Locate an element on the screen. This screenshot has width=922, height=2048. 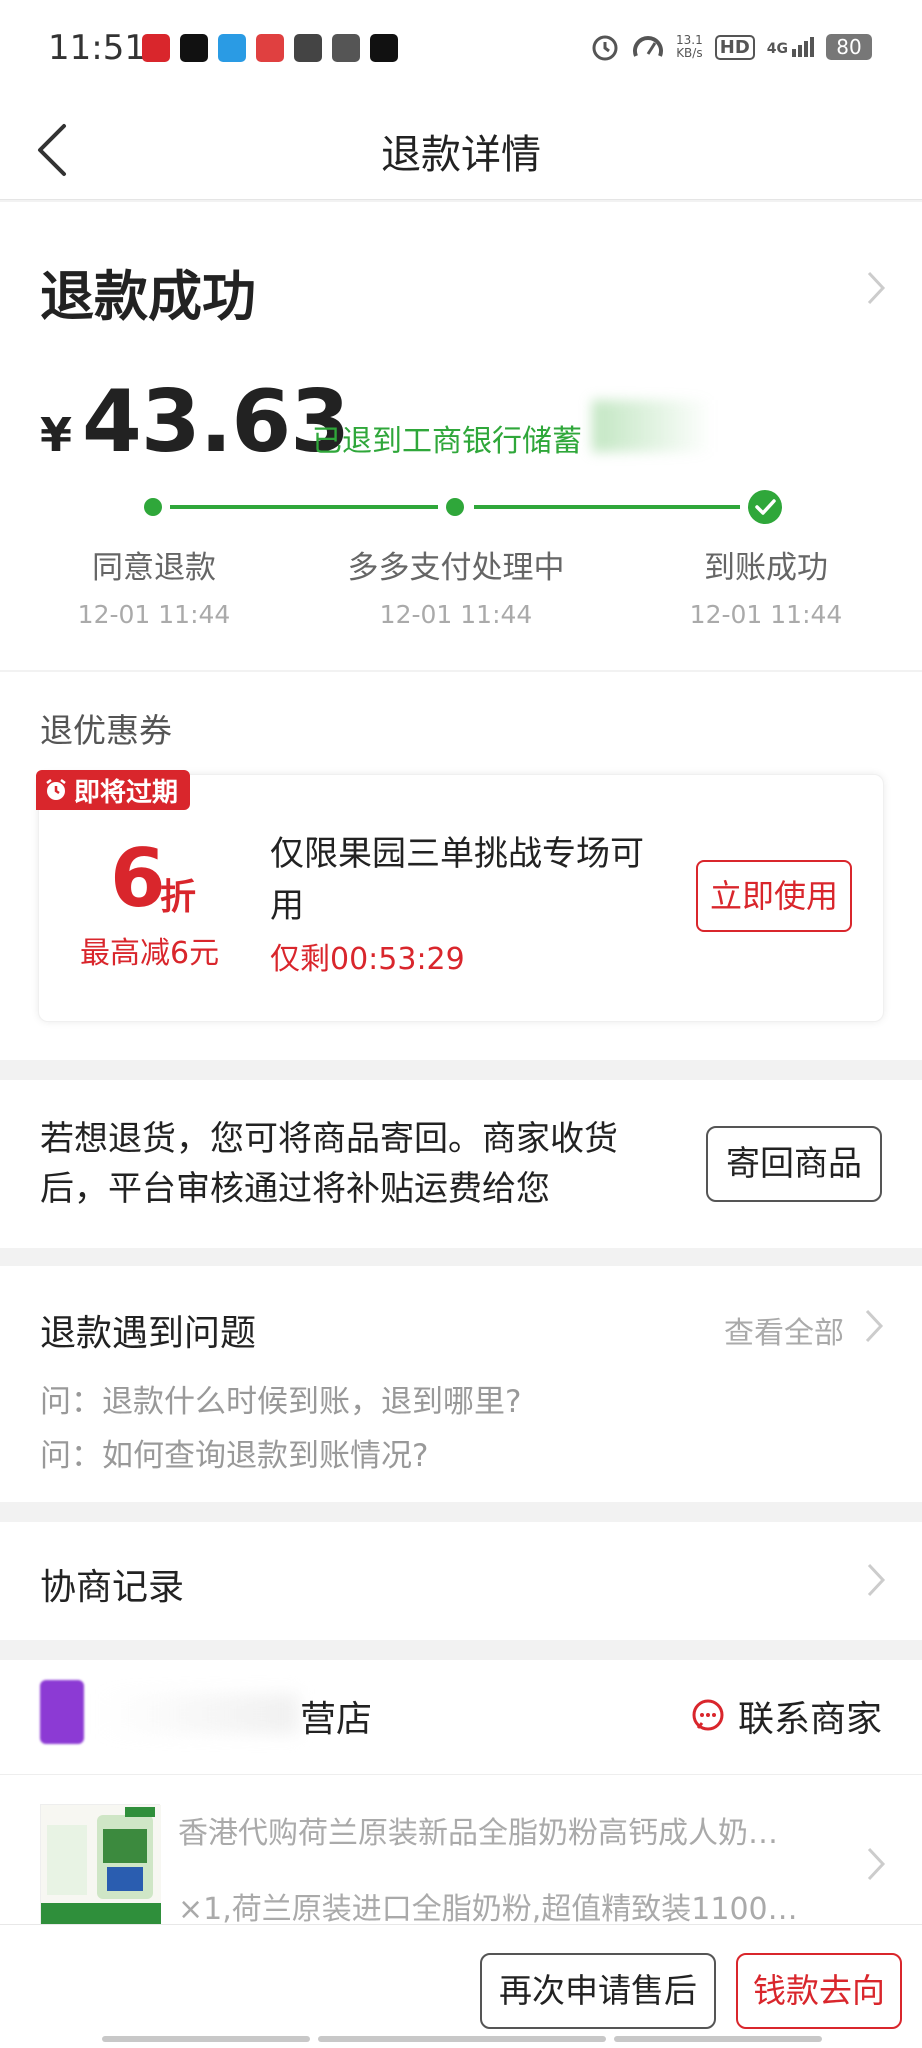
negotiation-record-row: 协商记录 is located at coordinates (461, 1581).